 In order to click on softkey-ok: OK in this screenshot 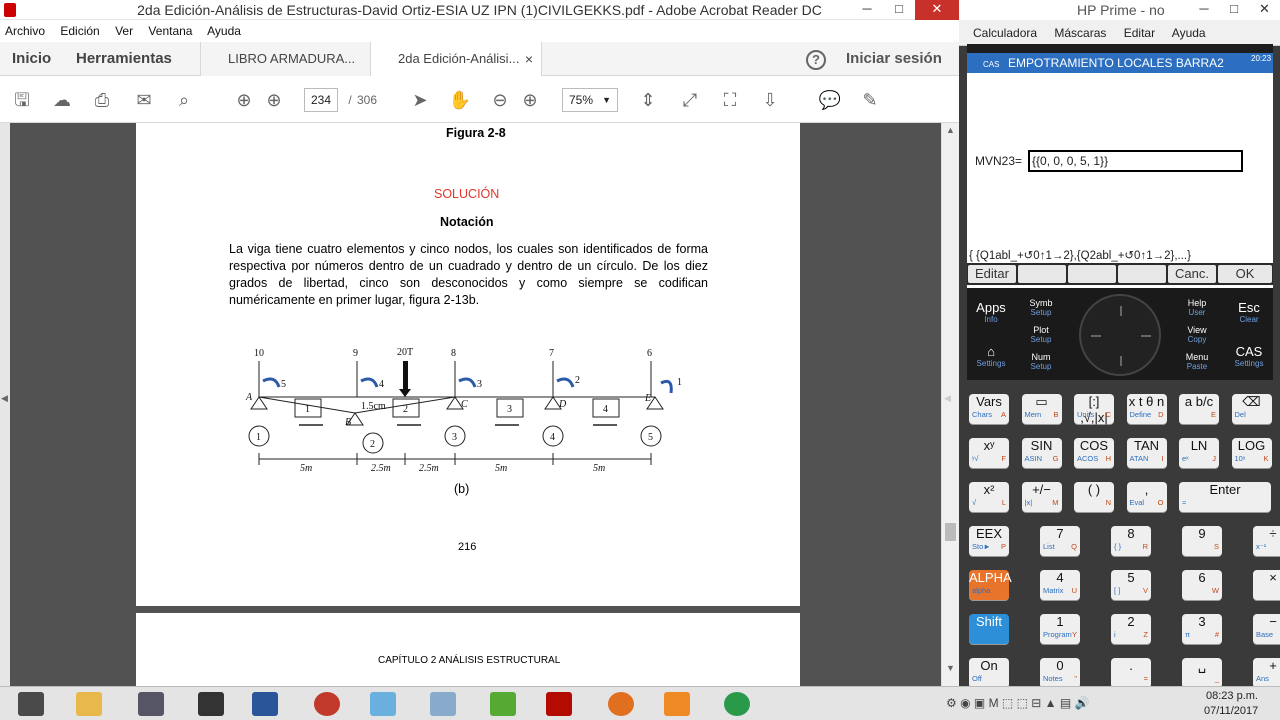, I will do `click(1245, 274)`.